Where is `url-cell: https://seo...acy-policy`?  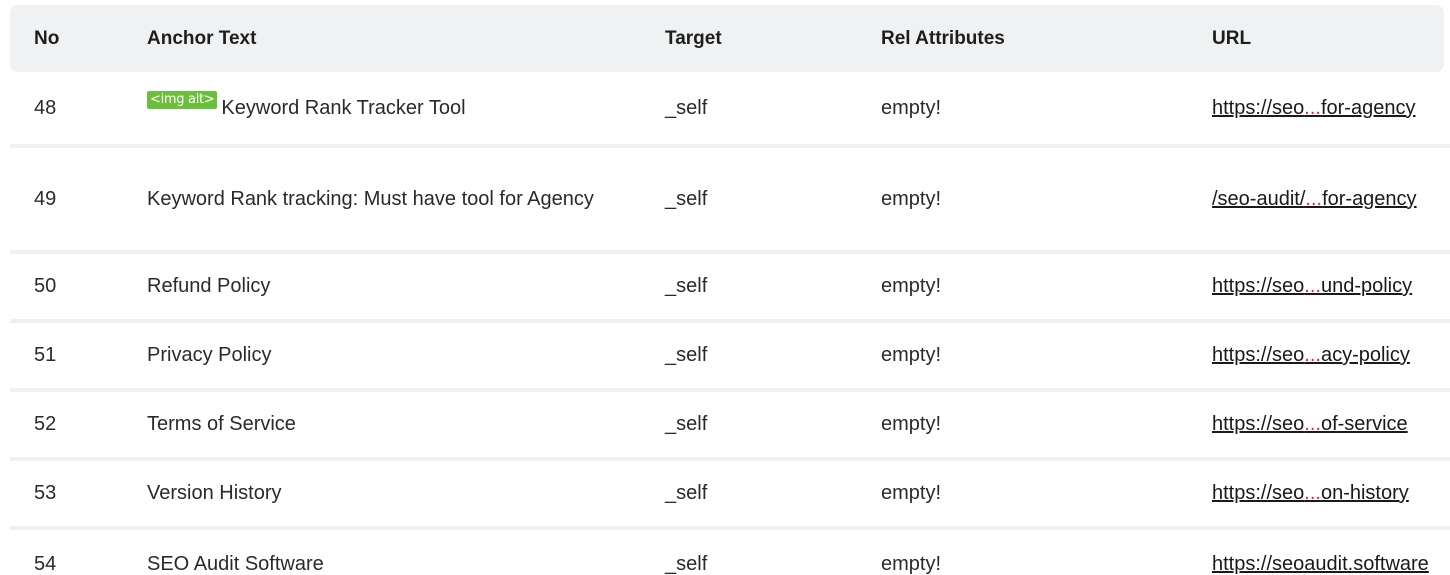
url-cell: https://seo...acy-policy is located at coordinates (1331, 355).